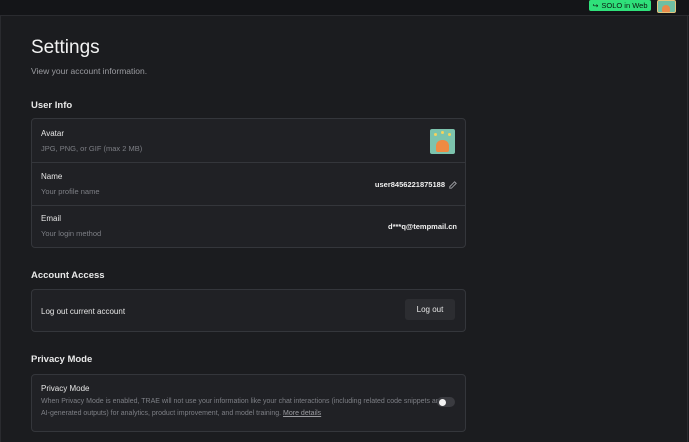 The height and width of the screenshot is (442, 689). What do you see at coordinates (430, 309) in the screenshot?
I see `logout-button: Log out` at bounding box center [430, 309].